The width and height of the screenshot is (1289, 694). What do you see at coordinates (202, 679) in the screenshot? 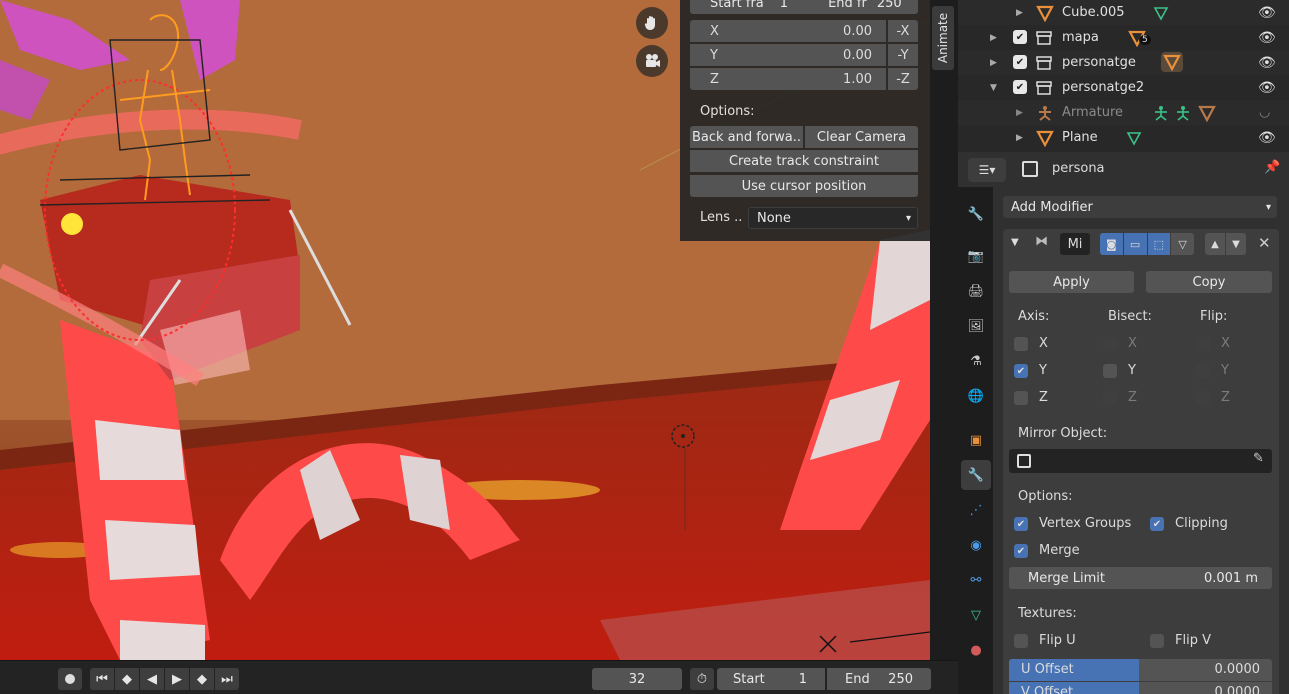
I see `next-keyframe-button: ◆` at bounding box center [202, 679].